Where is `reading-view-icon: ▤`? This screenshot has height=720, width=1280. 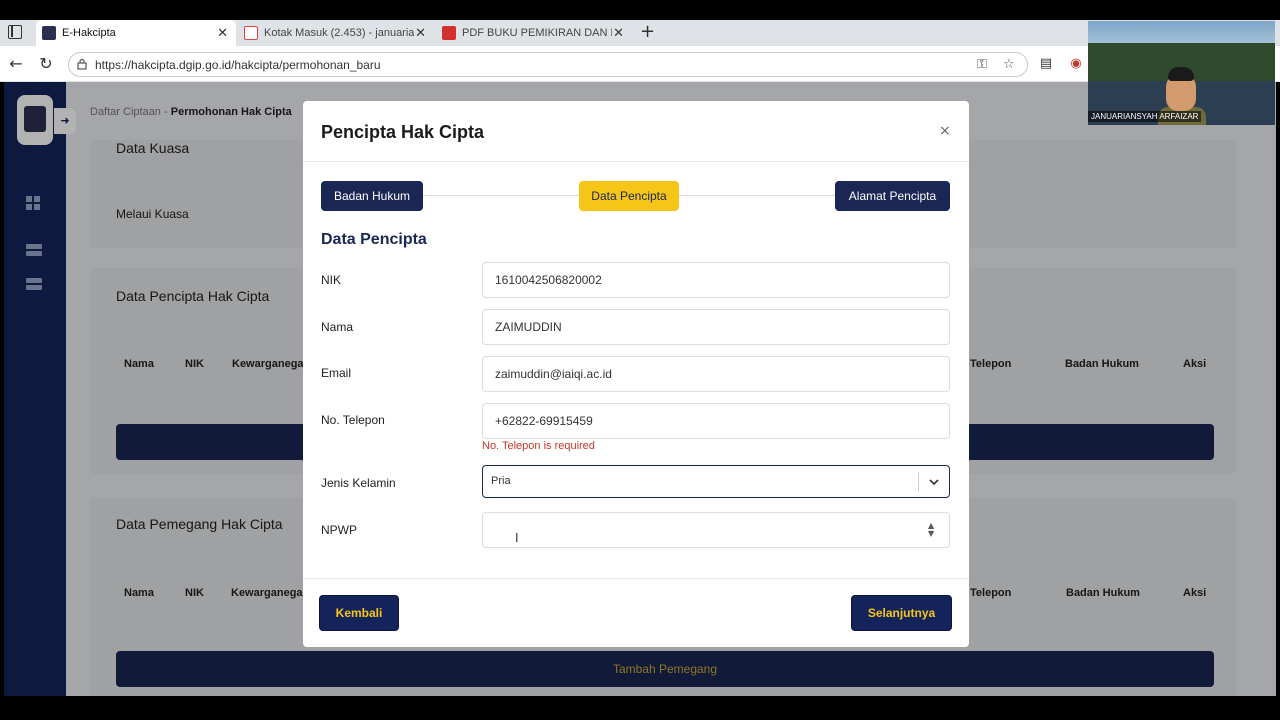
reading-view-icon: ▤ is located at coordinates (1046, 64).